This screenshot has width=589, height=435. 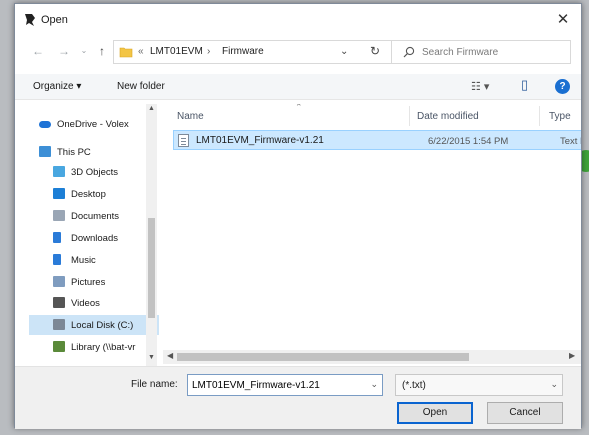 I want to click on breadcrumb-lmt01evm: LMT01EVM, so click(x=176, y=51).